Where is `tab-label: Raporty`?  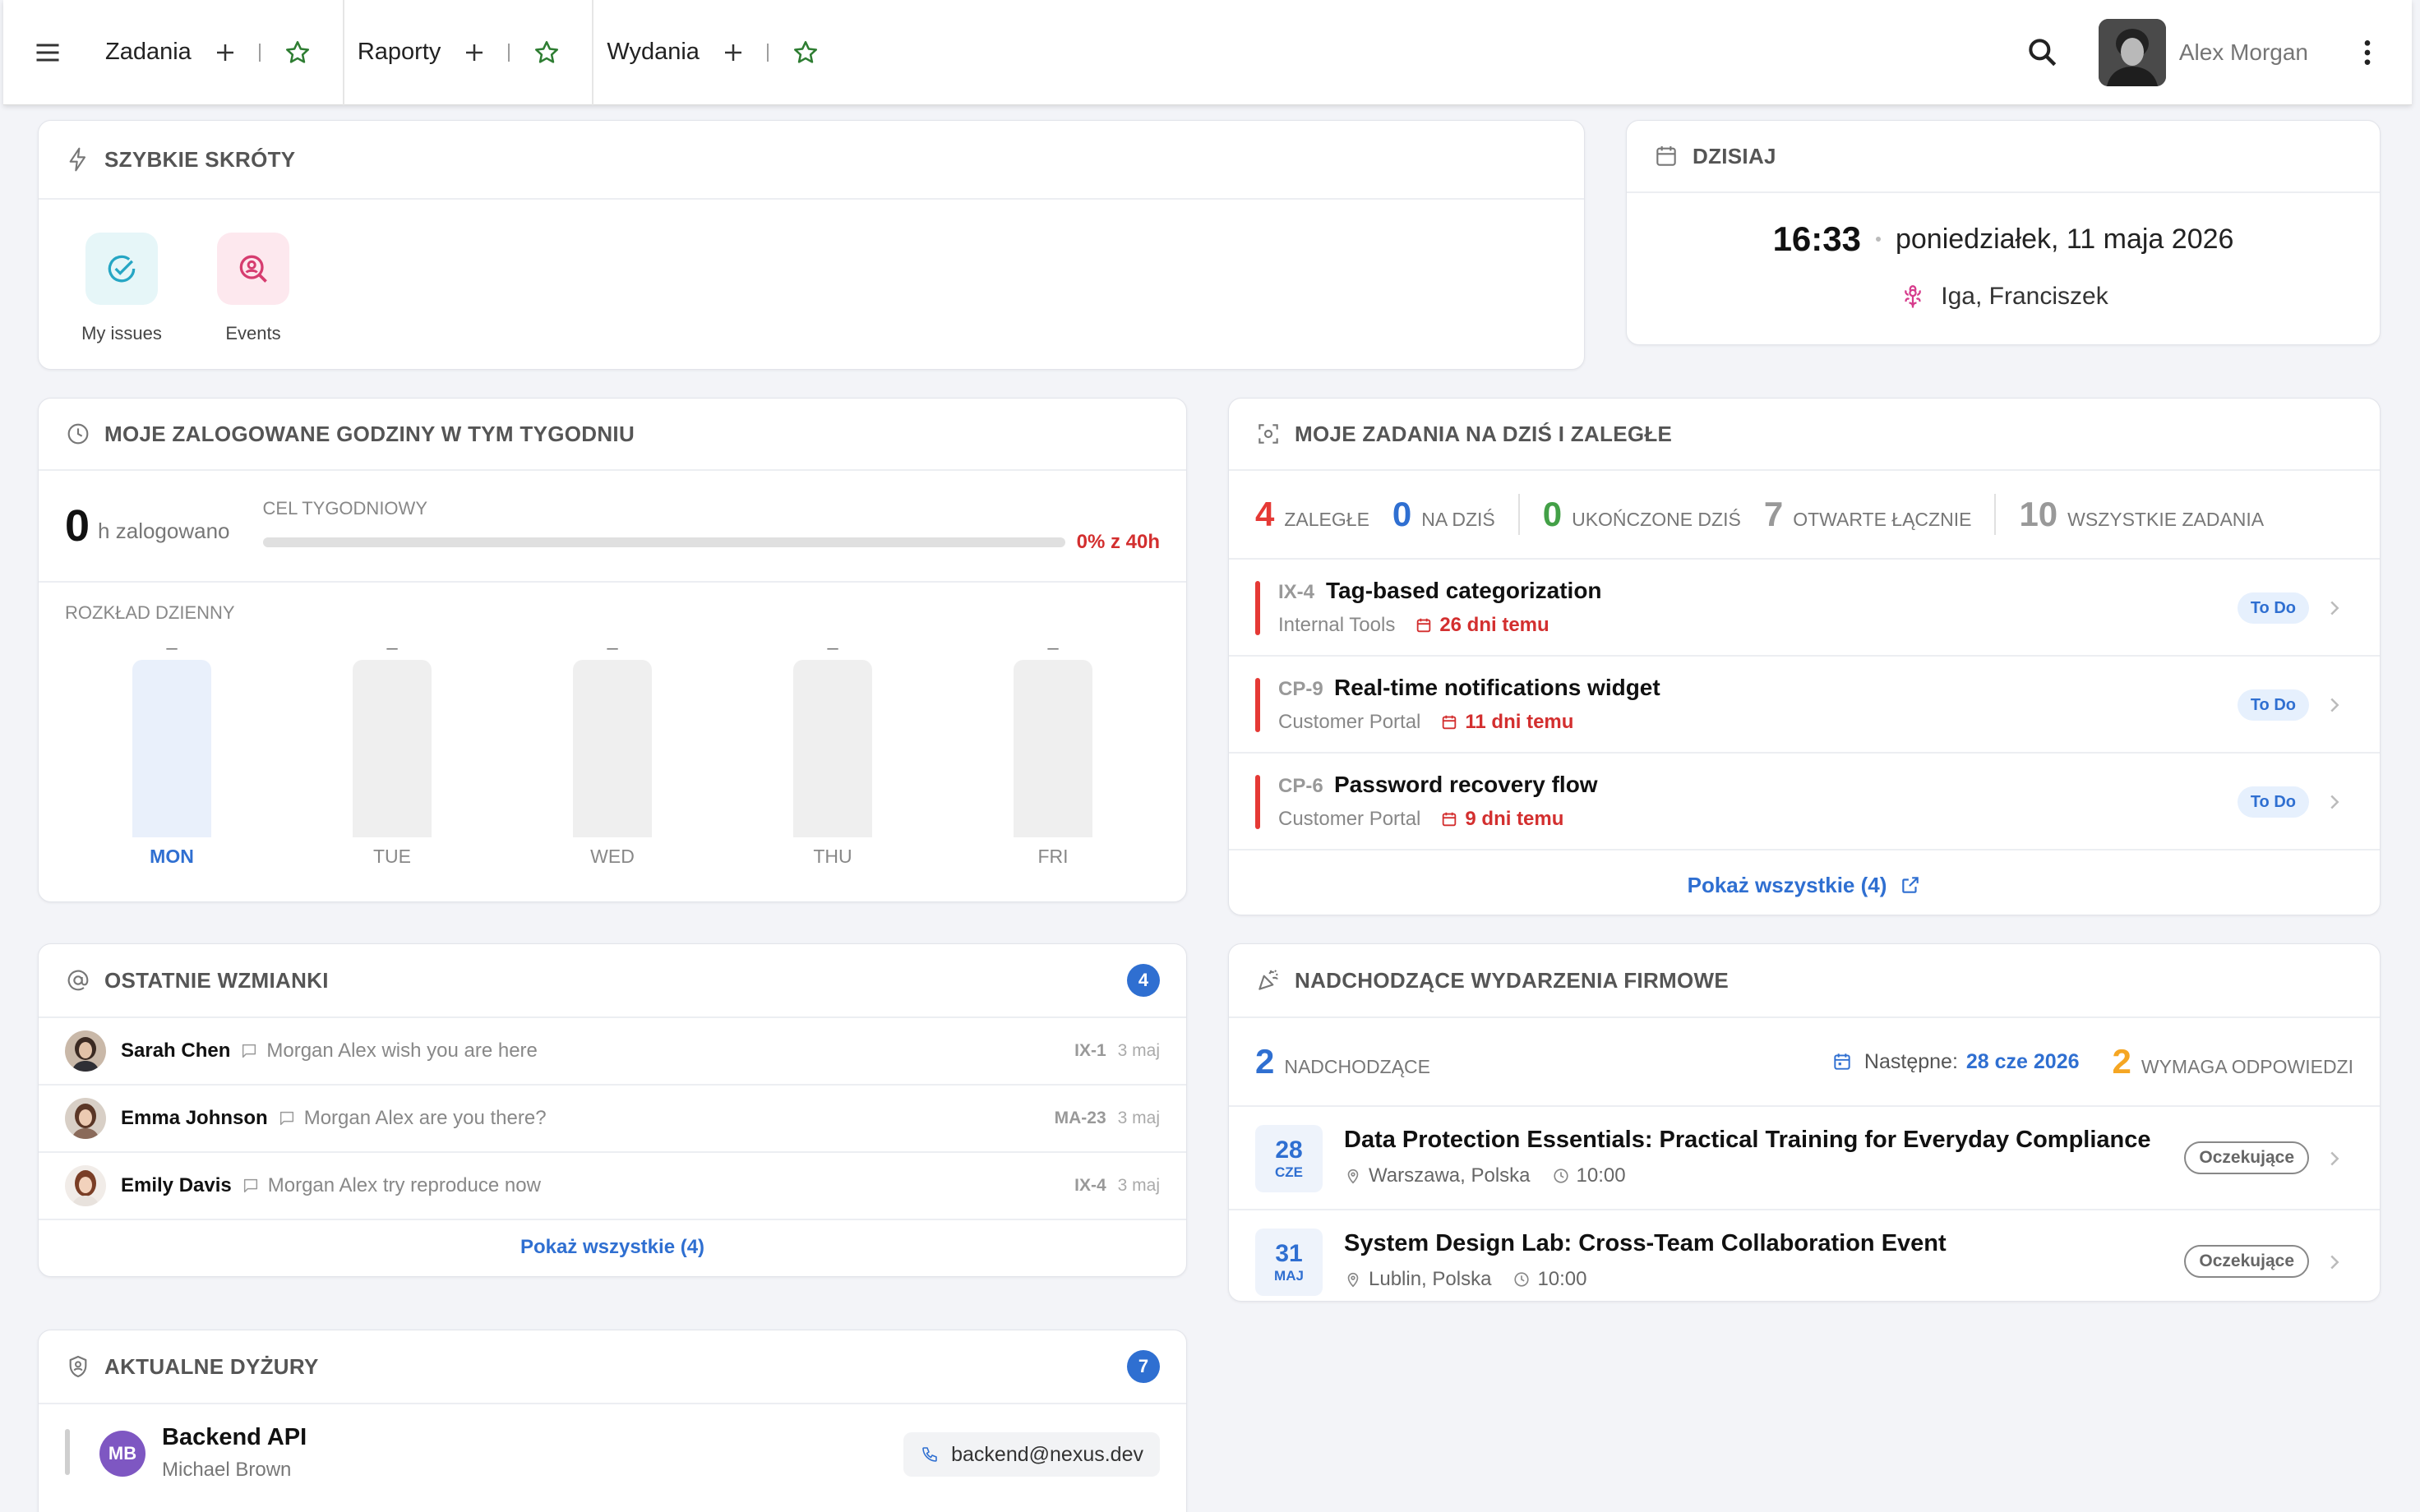 tab-label: Raporty is located at coordinates (399, 53).